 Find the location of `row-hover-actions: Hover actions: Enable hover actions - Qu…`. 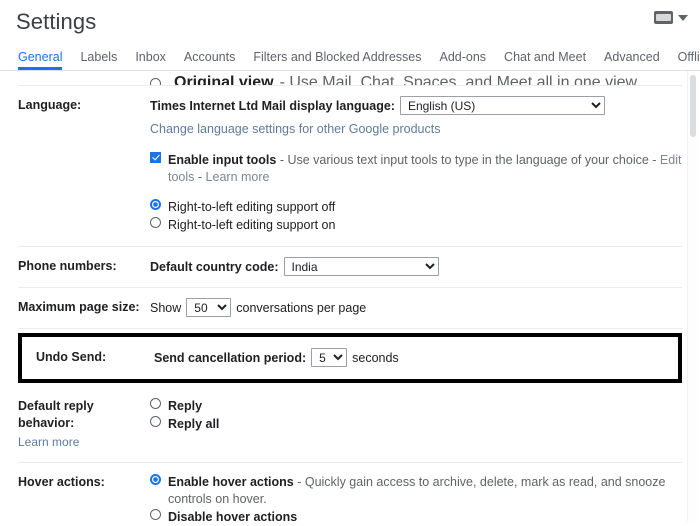

row-hover-actions: Hover actions: Enable hover actions - Qu… is located at coordinates (350, 494).